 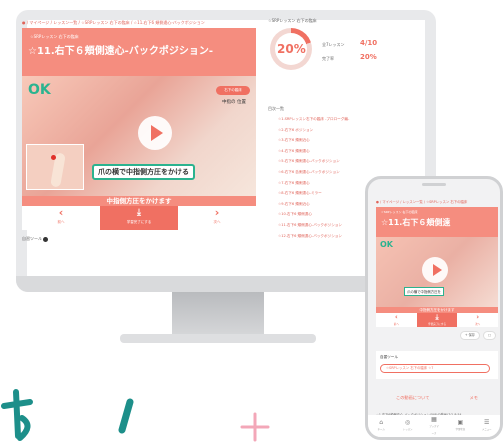 What do you see at coordinates (45, 239) in the screenshot?
I see `help-icon` at bounding box center [45, 239].